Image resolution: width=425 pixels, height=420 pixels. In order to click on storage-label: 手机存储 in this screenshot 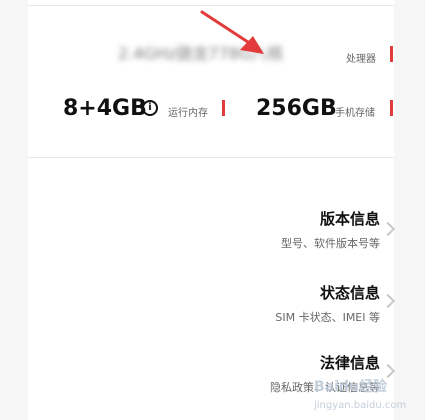, I will do `click(355, 113)`.